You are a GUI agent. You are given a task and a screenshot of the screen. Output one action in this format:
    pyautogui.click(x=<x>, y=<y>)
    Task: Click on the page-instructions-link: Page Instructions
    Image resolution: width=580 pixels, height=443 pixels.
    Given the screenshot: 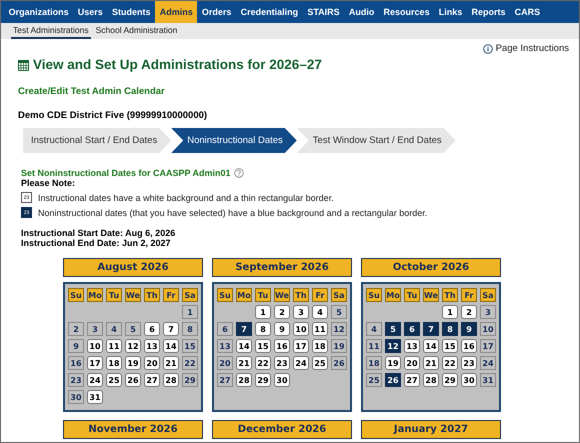 What is the action you would take?
    pyautogui.click(x=525, y=48)
    